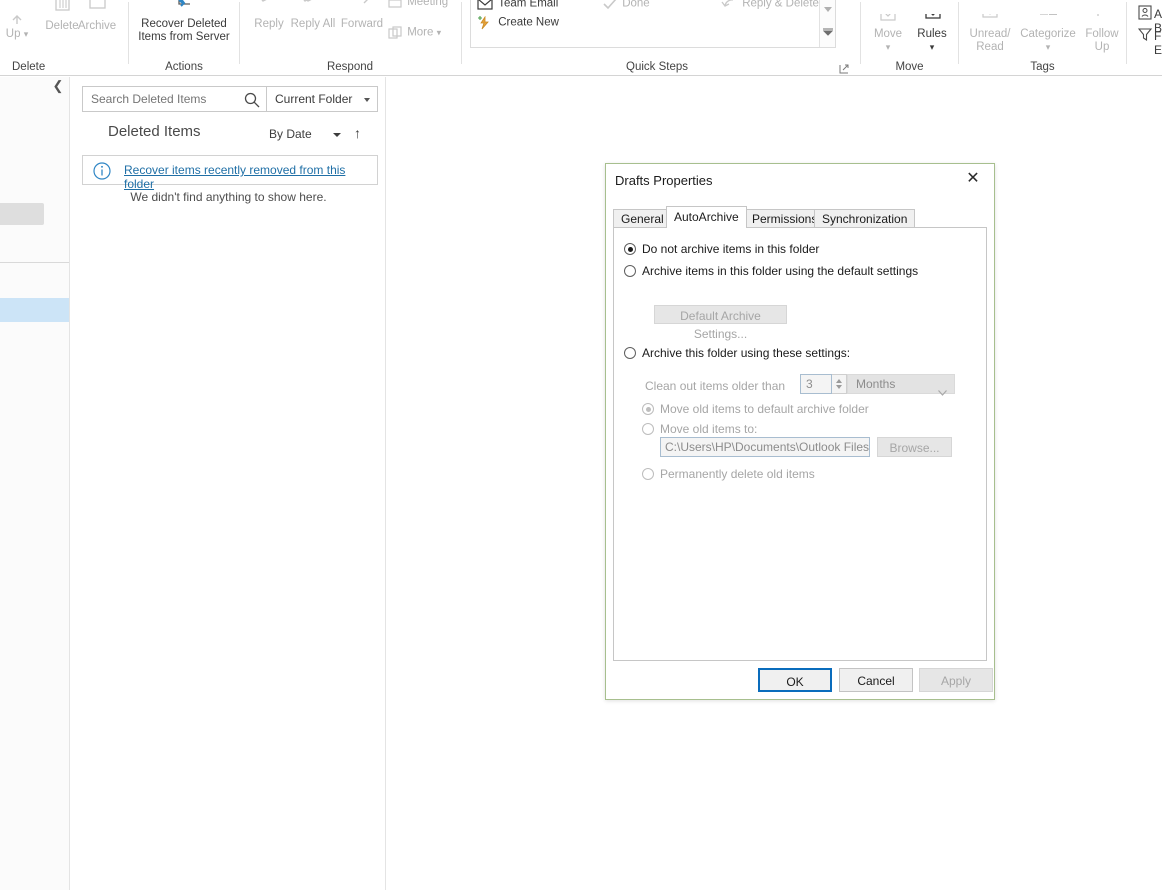  I want to click on ribbon-button-follow-up-label: Follow Up, so click(1102, 40).